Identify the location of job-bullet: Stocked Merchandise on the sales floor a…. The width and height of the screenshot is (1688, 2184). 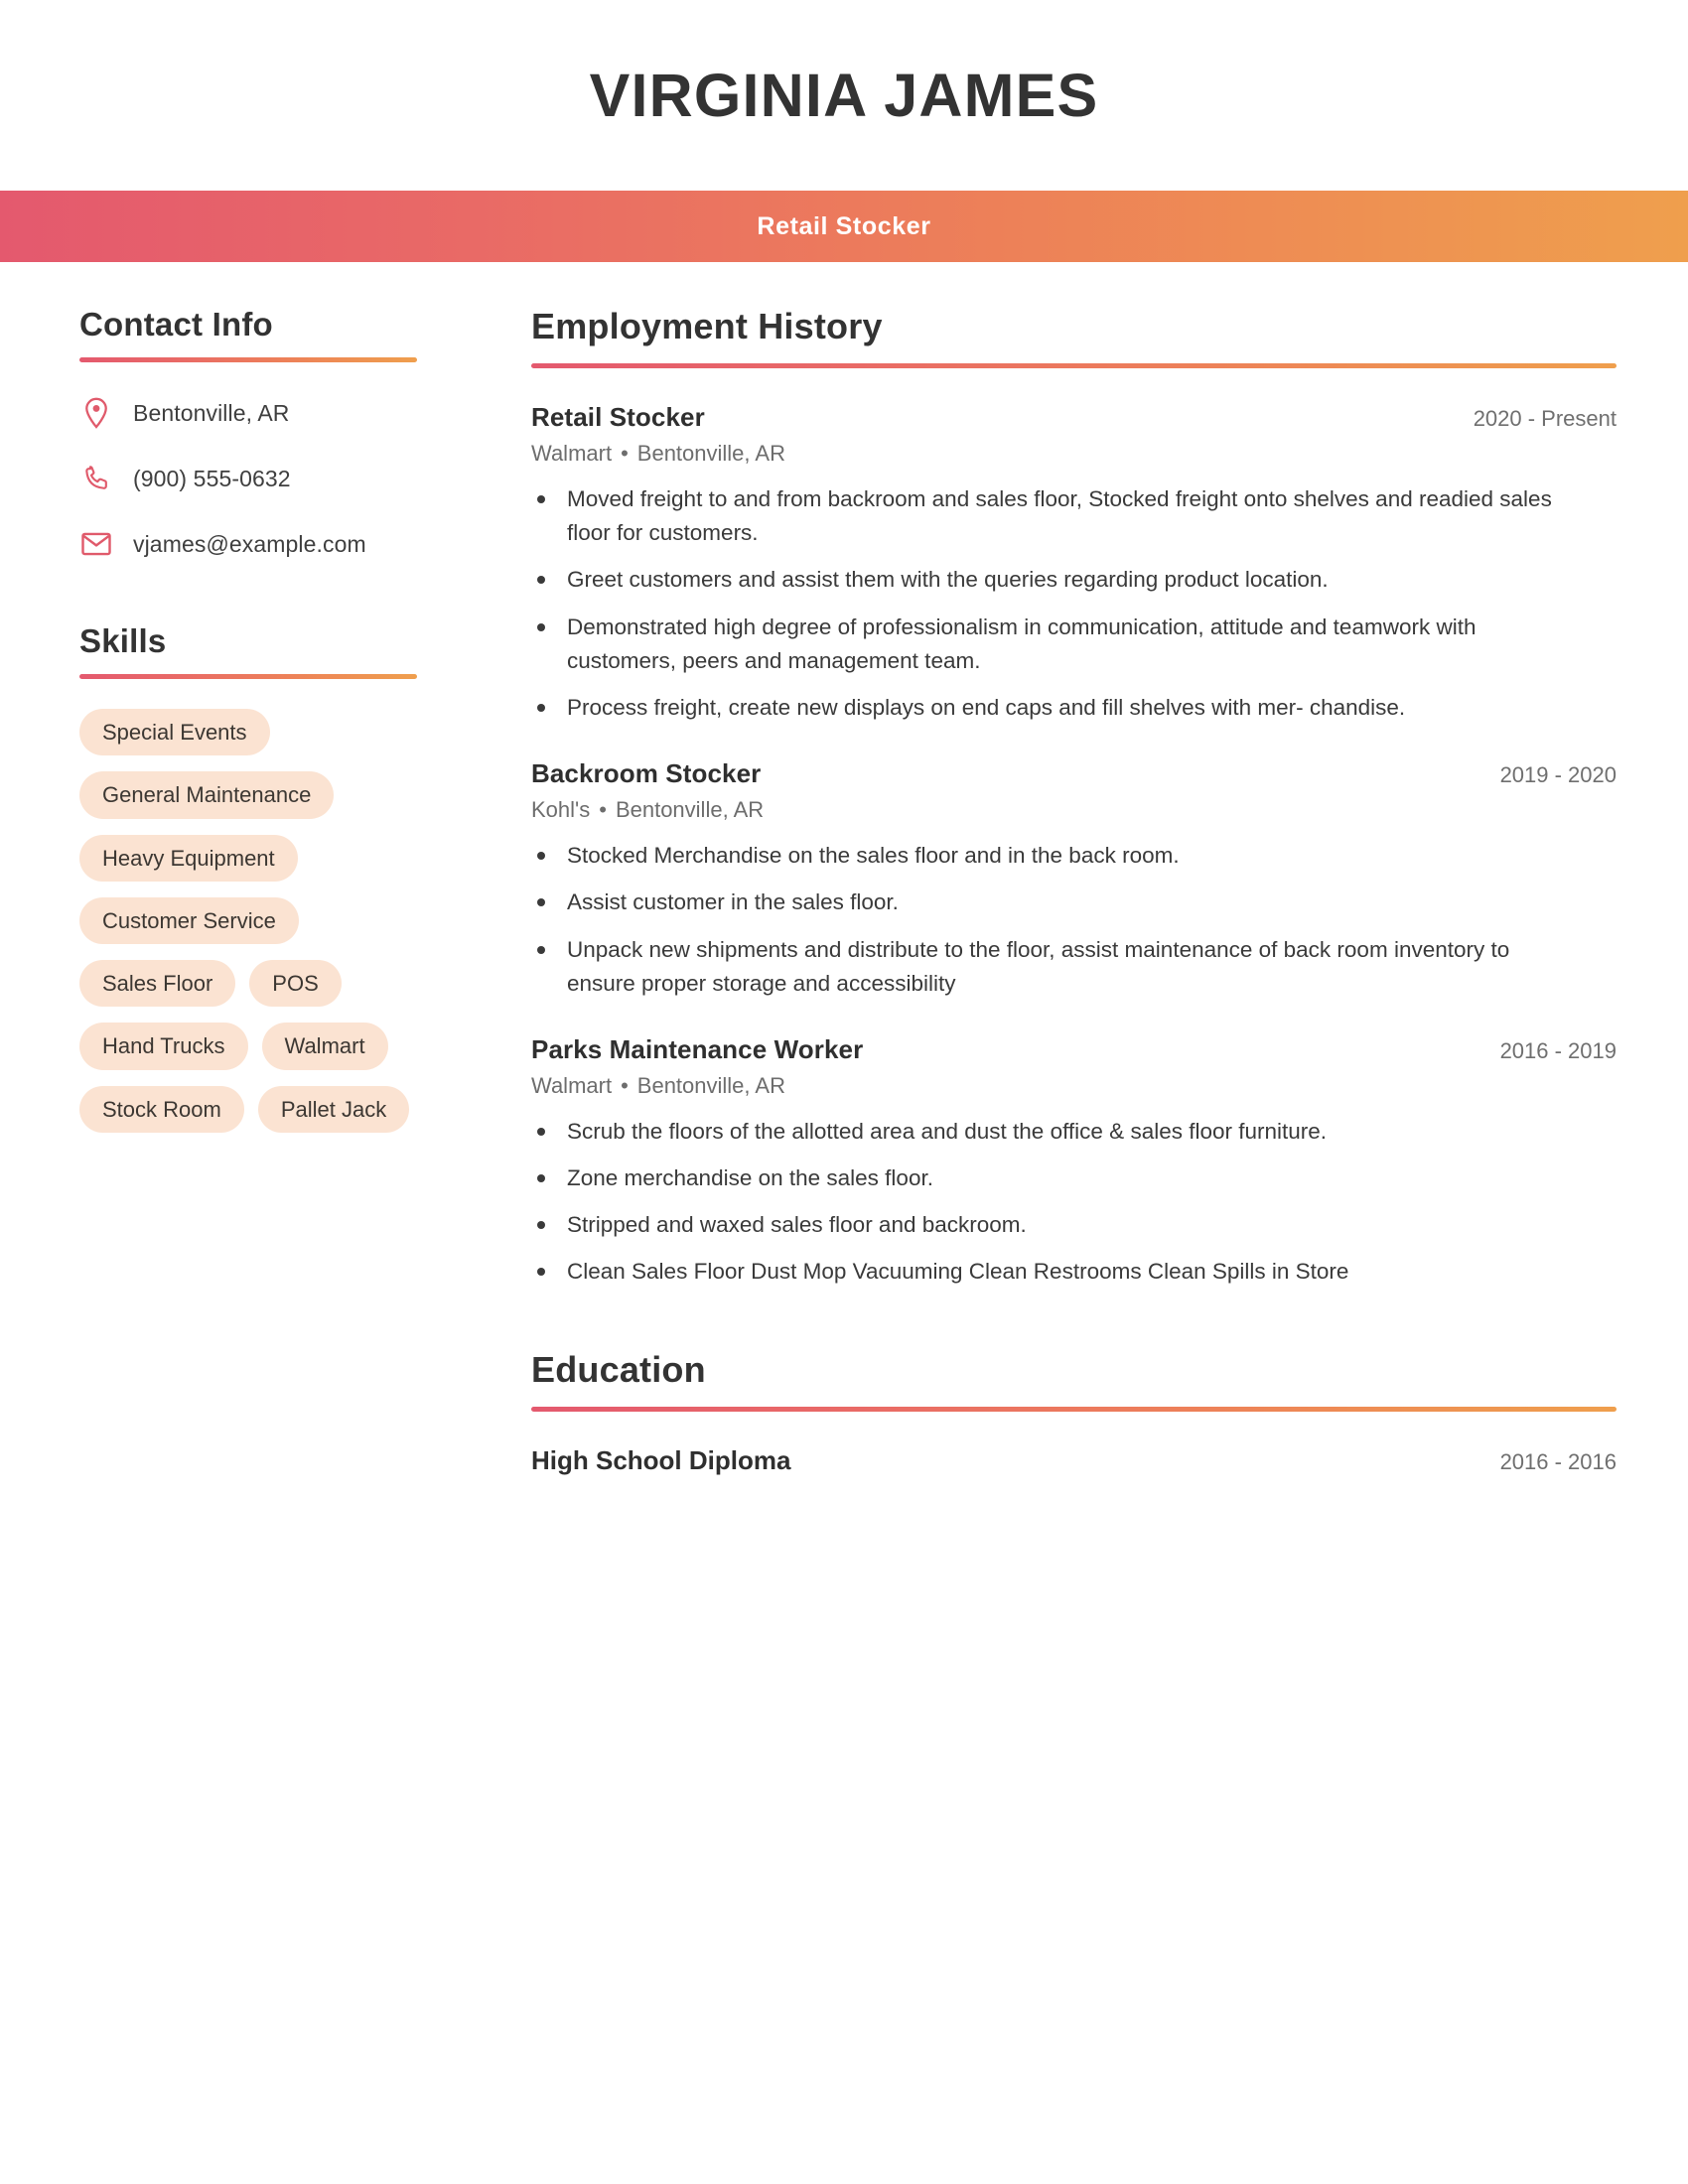
(1057, 856).